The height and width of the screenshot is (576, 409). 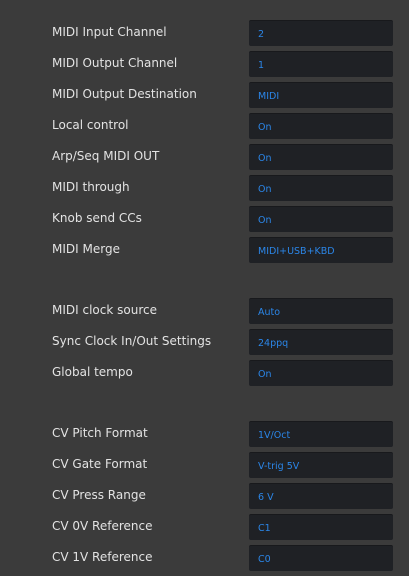 I want to click on setting-row-cv-1v-reference: CV 1V Reference C0, so click(x=204, y=558).